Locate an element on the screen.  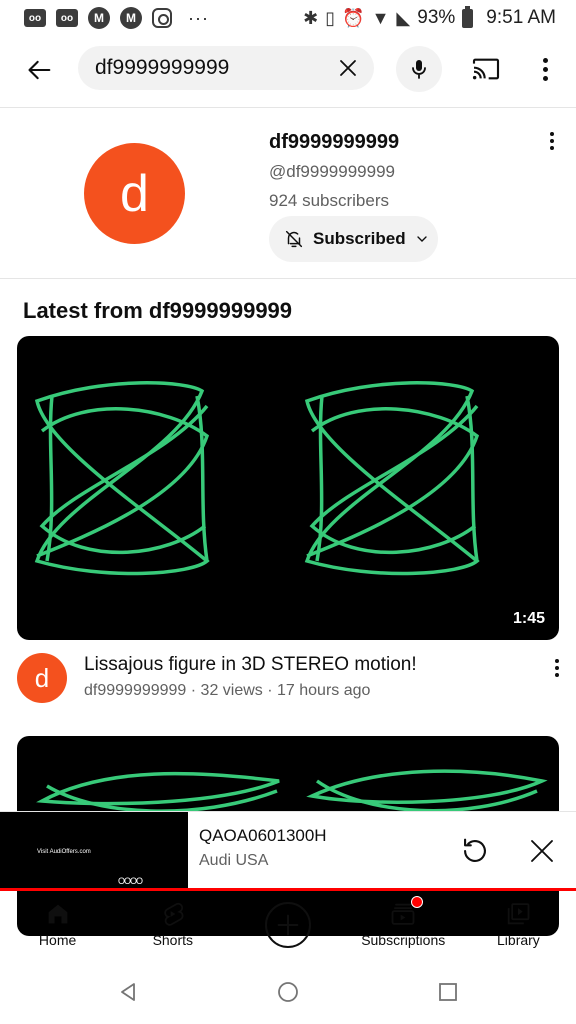
audi-logo: OOOO is located at coordinates (130, 881).